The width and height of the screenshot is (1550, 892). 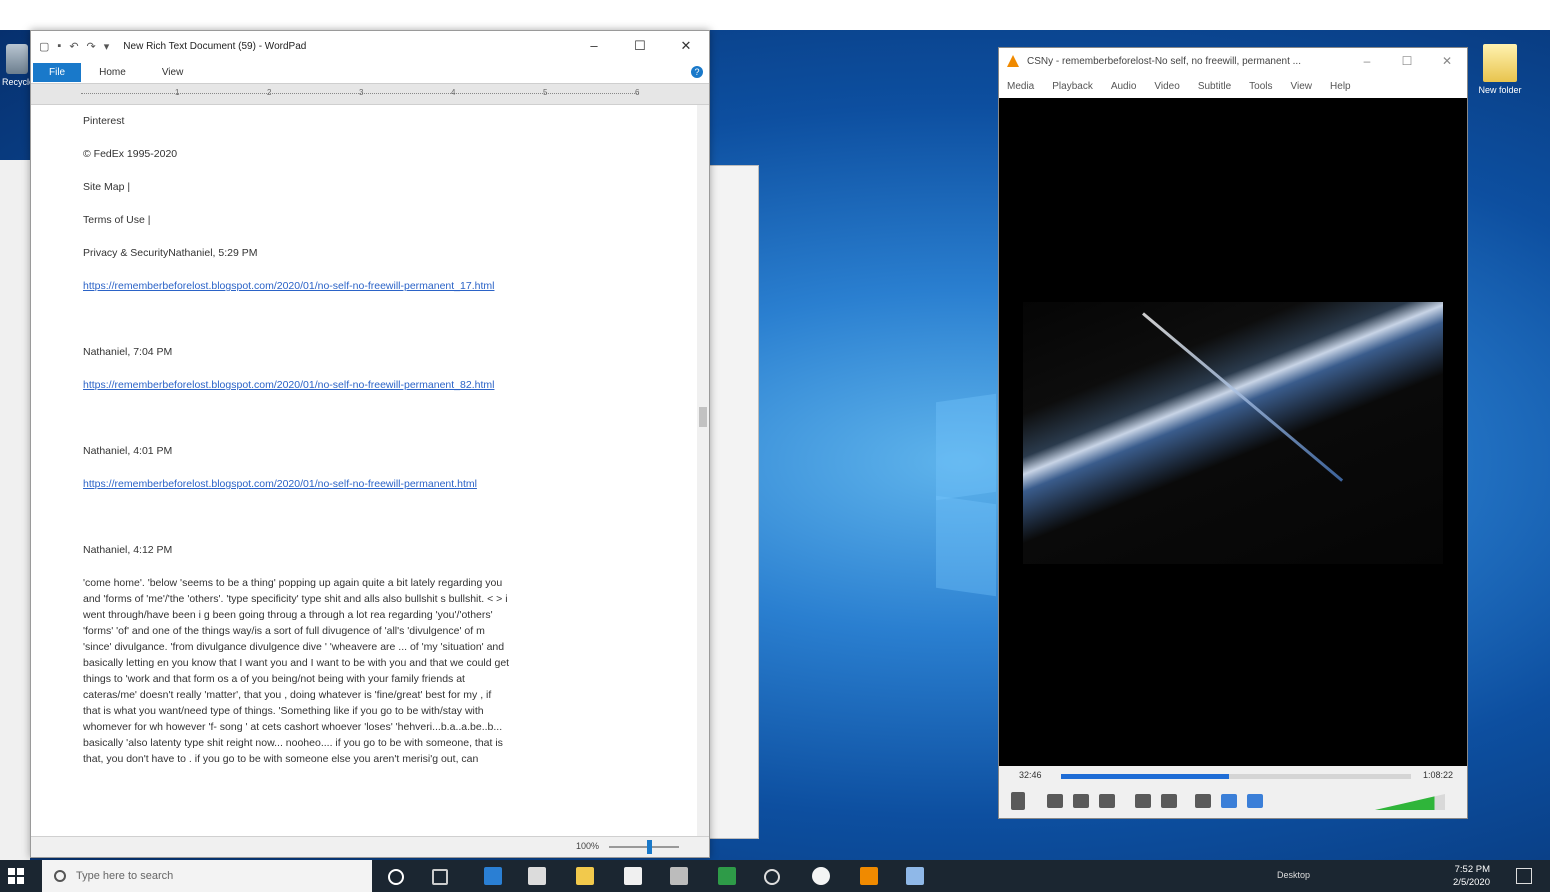 What do you see at coordinates (1471, 876) in the screenshot?
I see `clock: 7:52 PM 2/5/2020` at bounding box center [1471, 876].